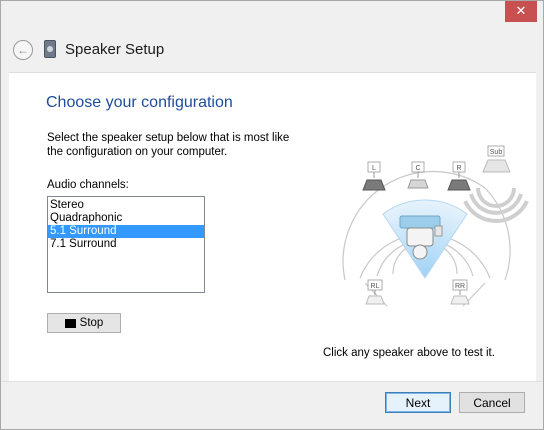 This screenshot has height=430, width=544. What do you see at coordinates (459, 176) in the screenshot?
I see `speaker-front-right: R` at bounding box center [459, 176].